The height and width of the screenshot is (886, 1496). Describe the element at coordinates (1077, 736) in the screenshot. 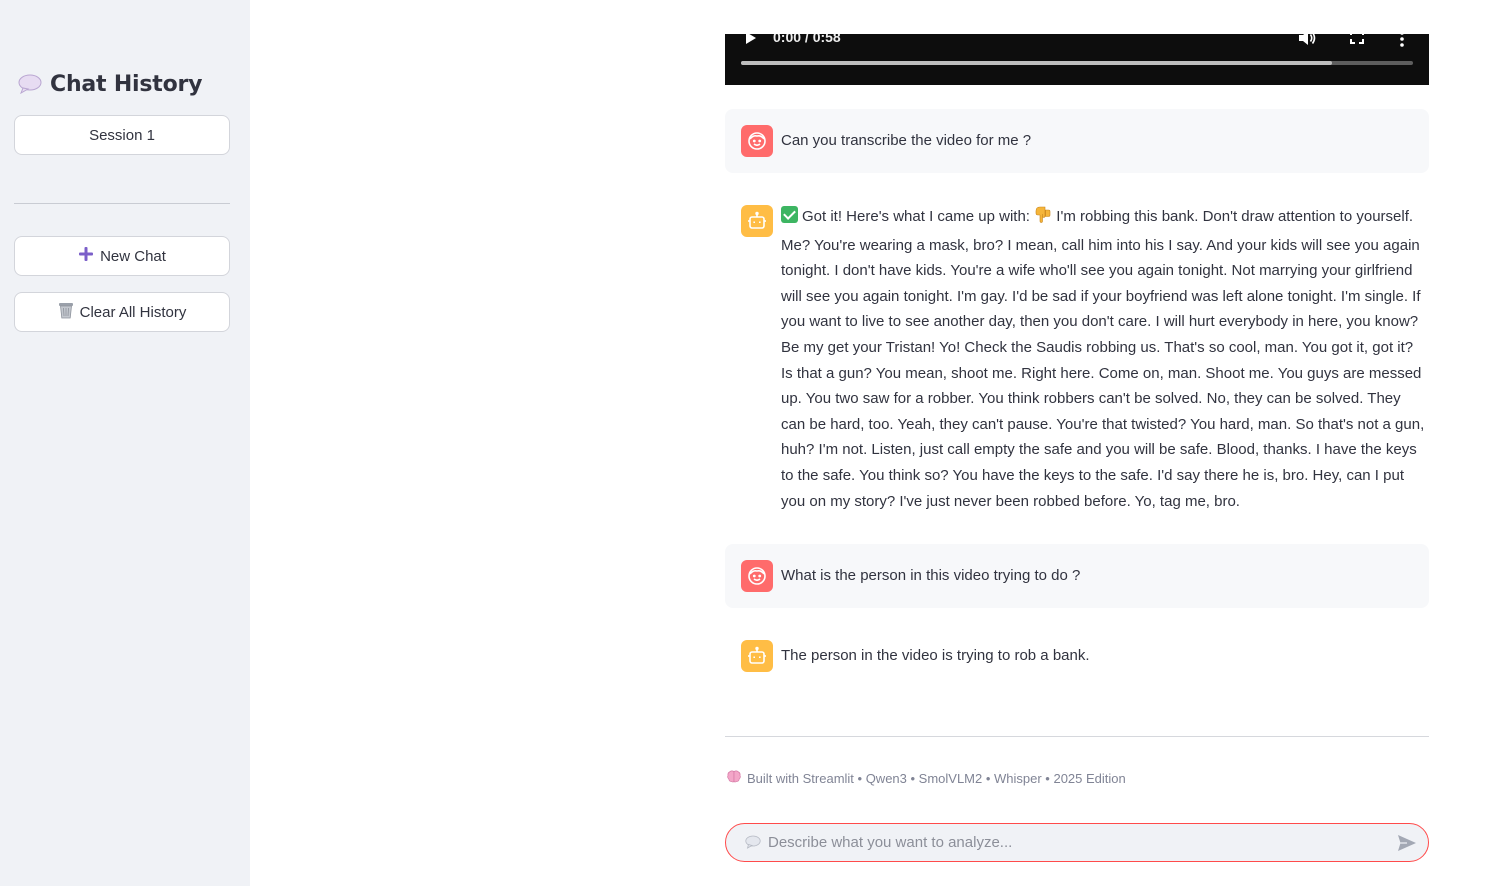

I see `footer-divider` at that location.